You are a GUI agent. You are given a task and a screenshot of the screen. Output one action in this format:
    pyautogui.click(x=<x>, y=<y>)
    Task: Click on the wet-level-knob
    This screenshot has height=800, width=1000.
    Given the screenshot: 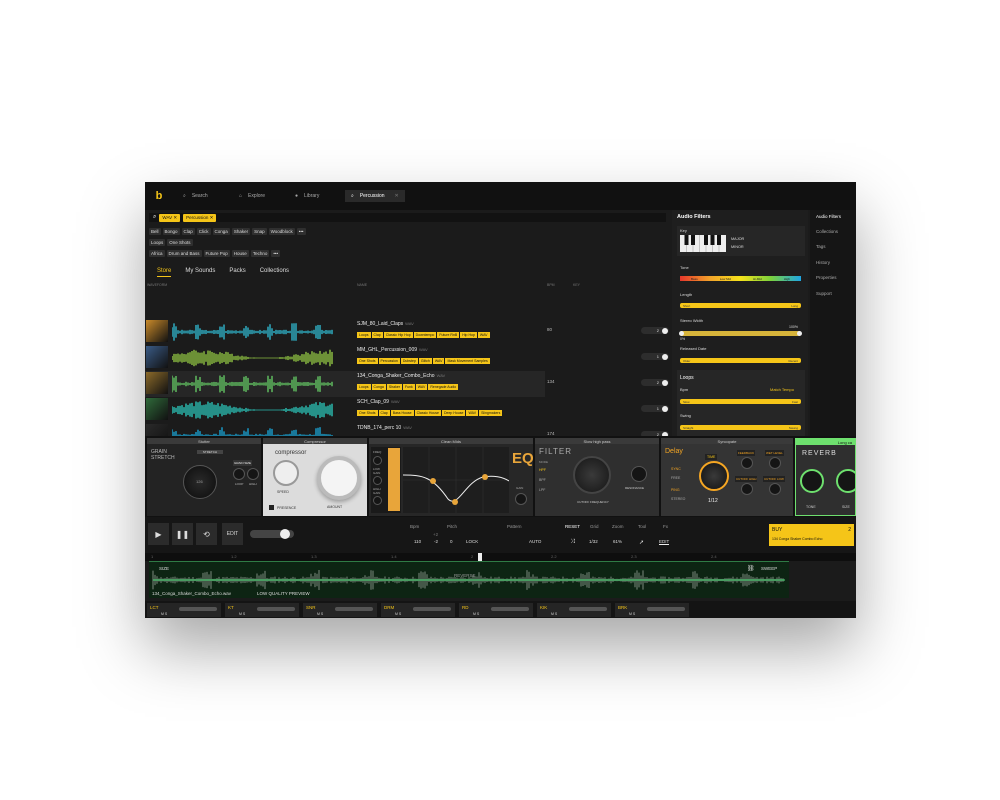 What is the action you would take?
    pyautogui.click(x=775, y=463)
    